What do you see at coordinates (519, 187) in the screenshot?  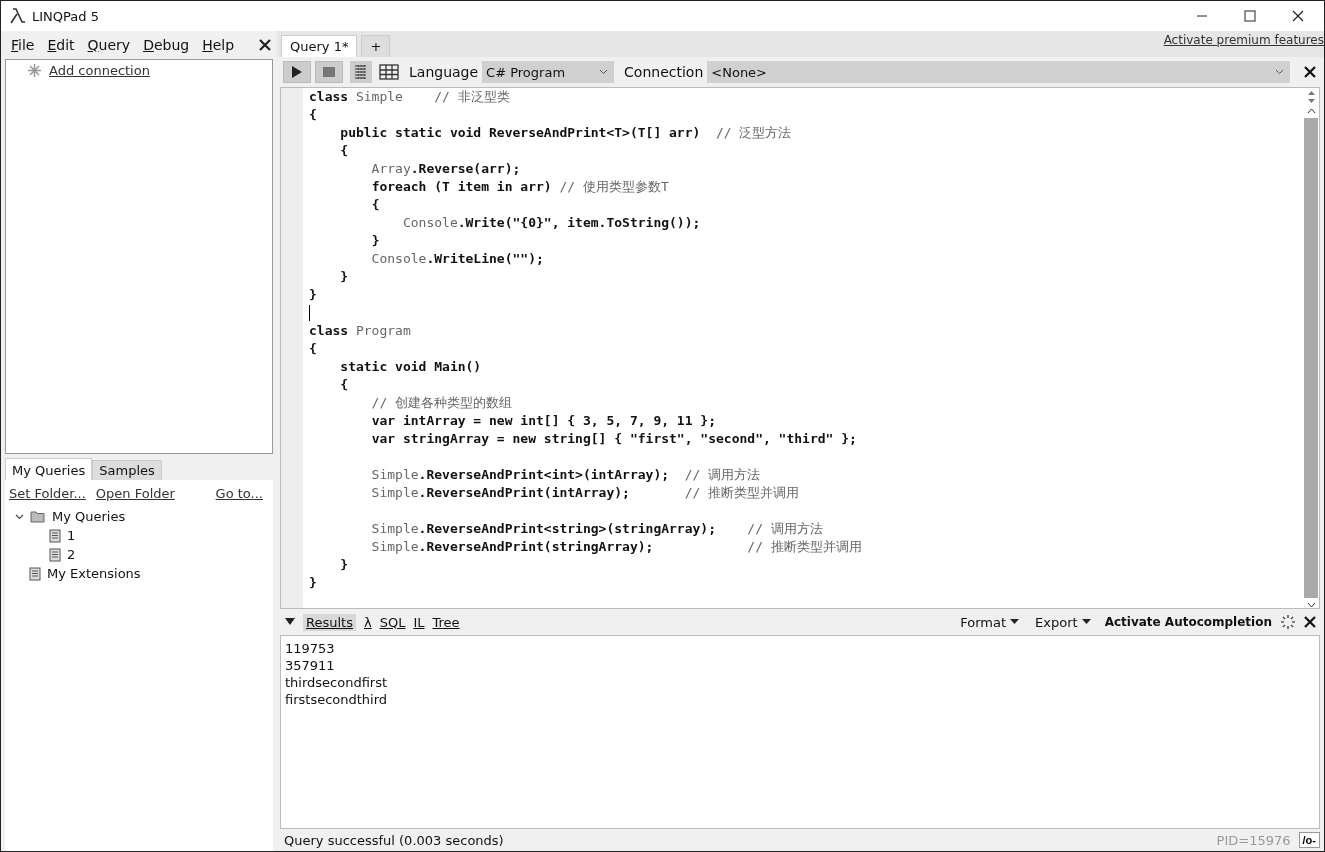 I see `code-line: foreach (T item in arr) // 使用类型参数T` at bounding box center [519, 187].